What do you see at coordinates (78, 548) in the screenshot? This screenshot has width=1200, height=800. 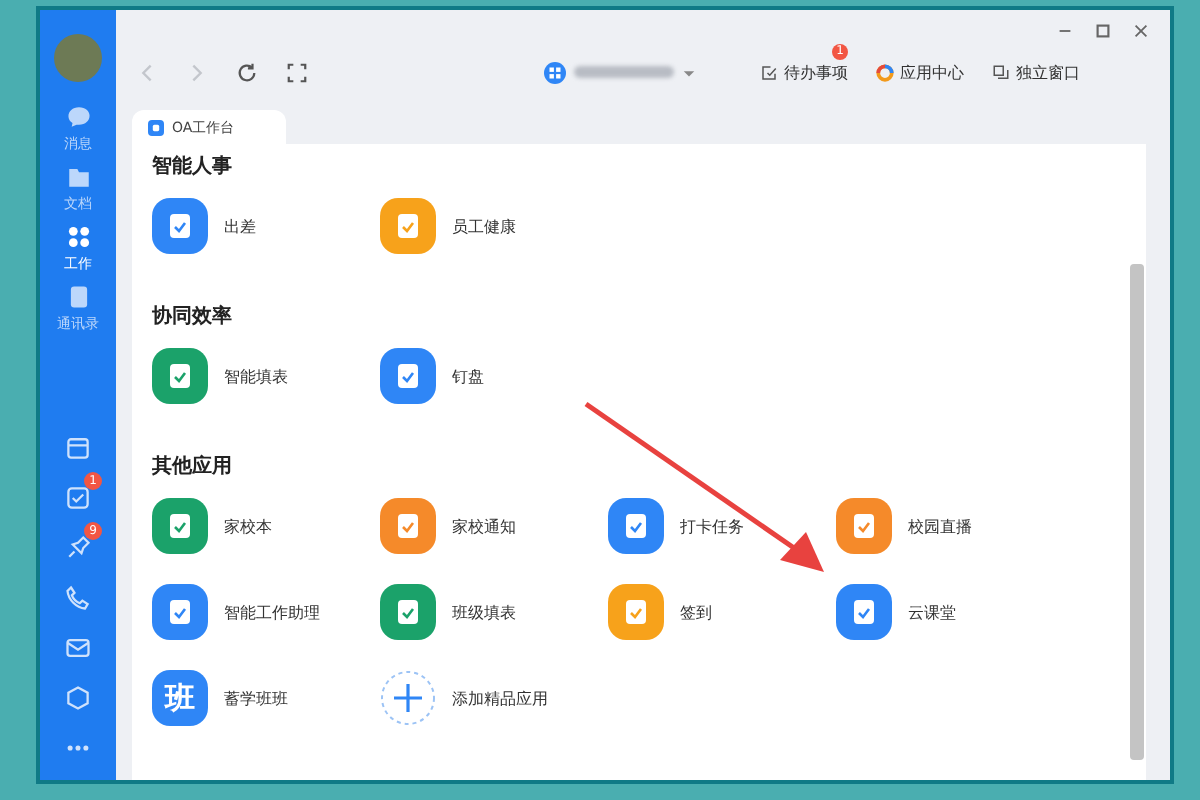 I see `pin-icon` at bounding box center [78, 548].